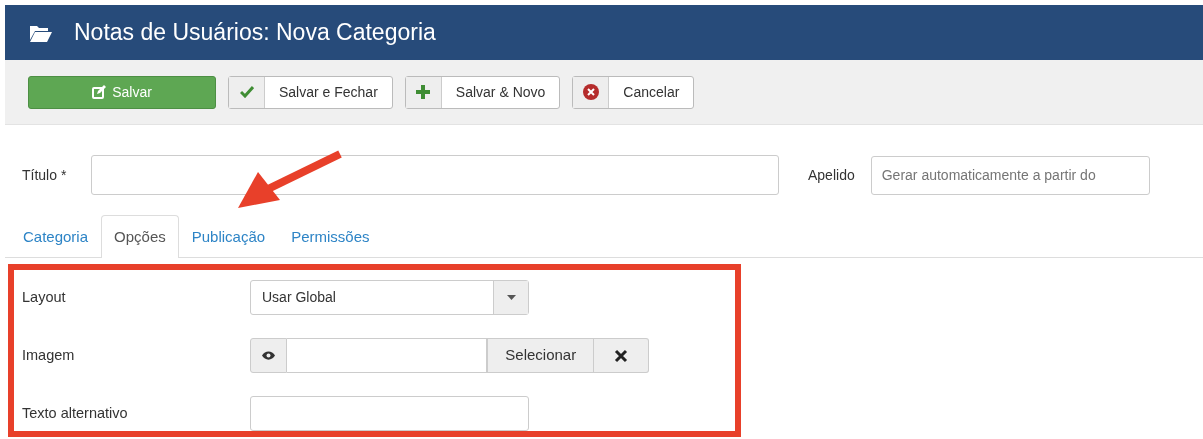 This screenshot has width=1203, height=439. Describe the element at coordinates (247, 92) in the screenshot. I see `check-icon` at that location.